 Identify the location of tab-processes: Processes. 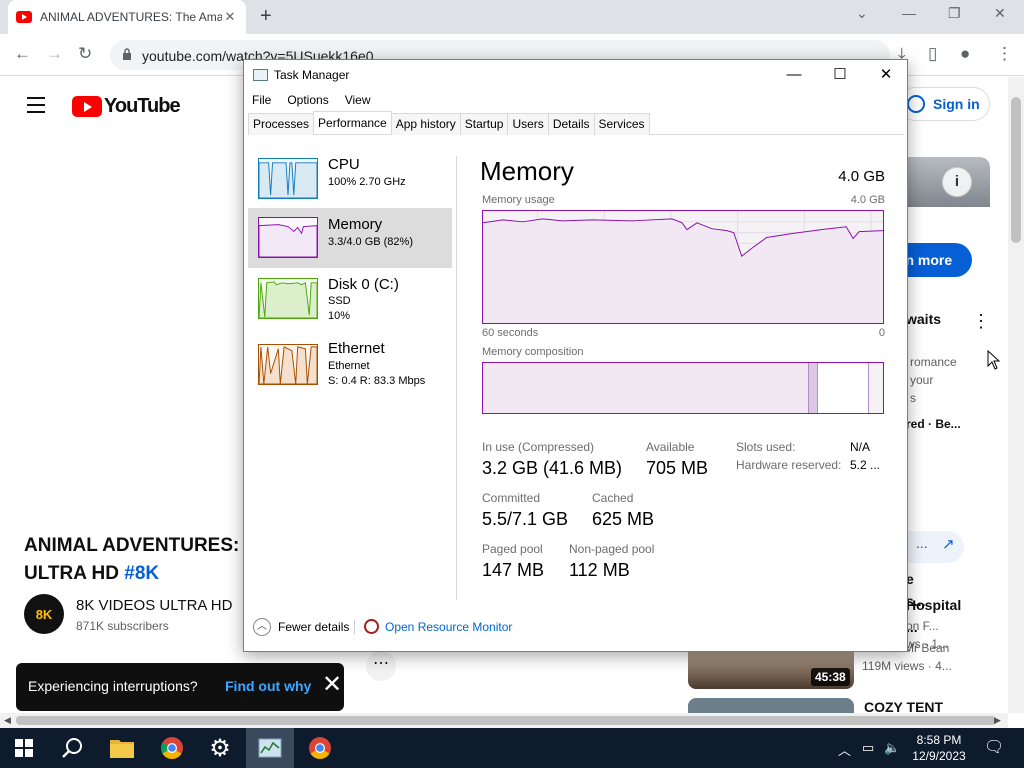
(281, 124).